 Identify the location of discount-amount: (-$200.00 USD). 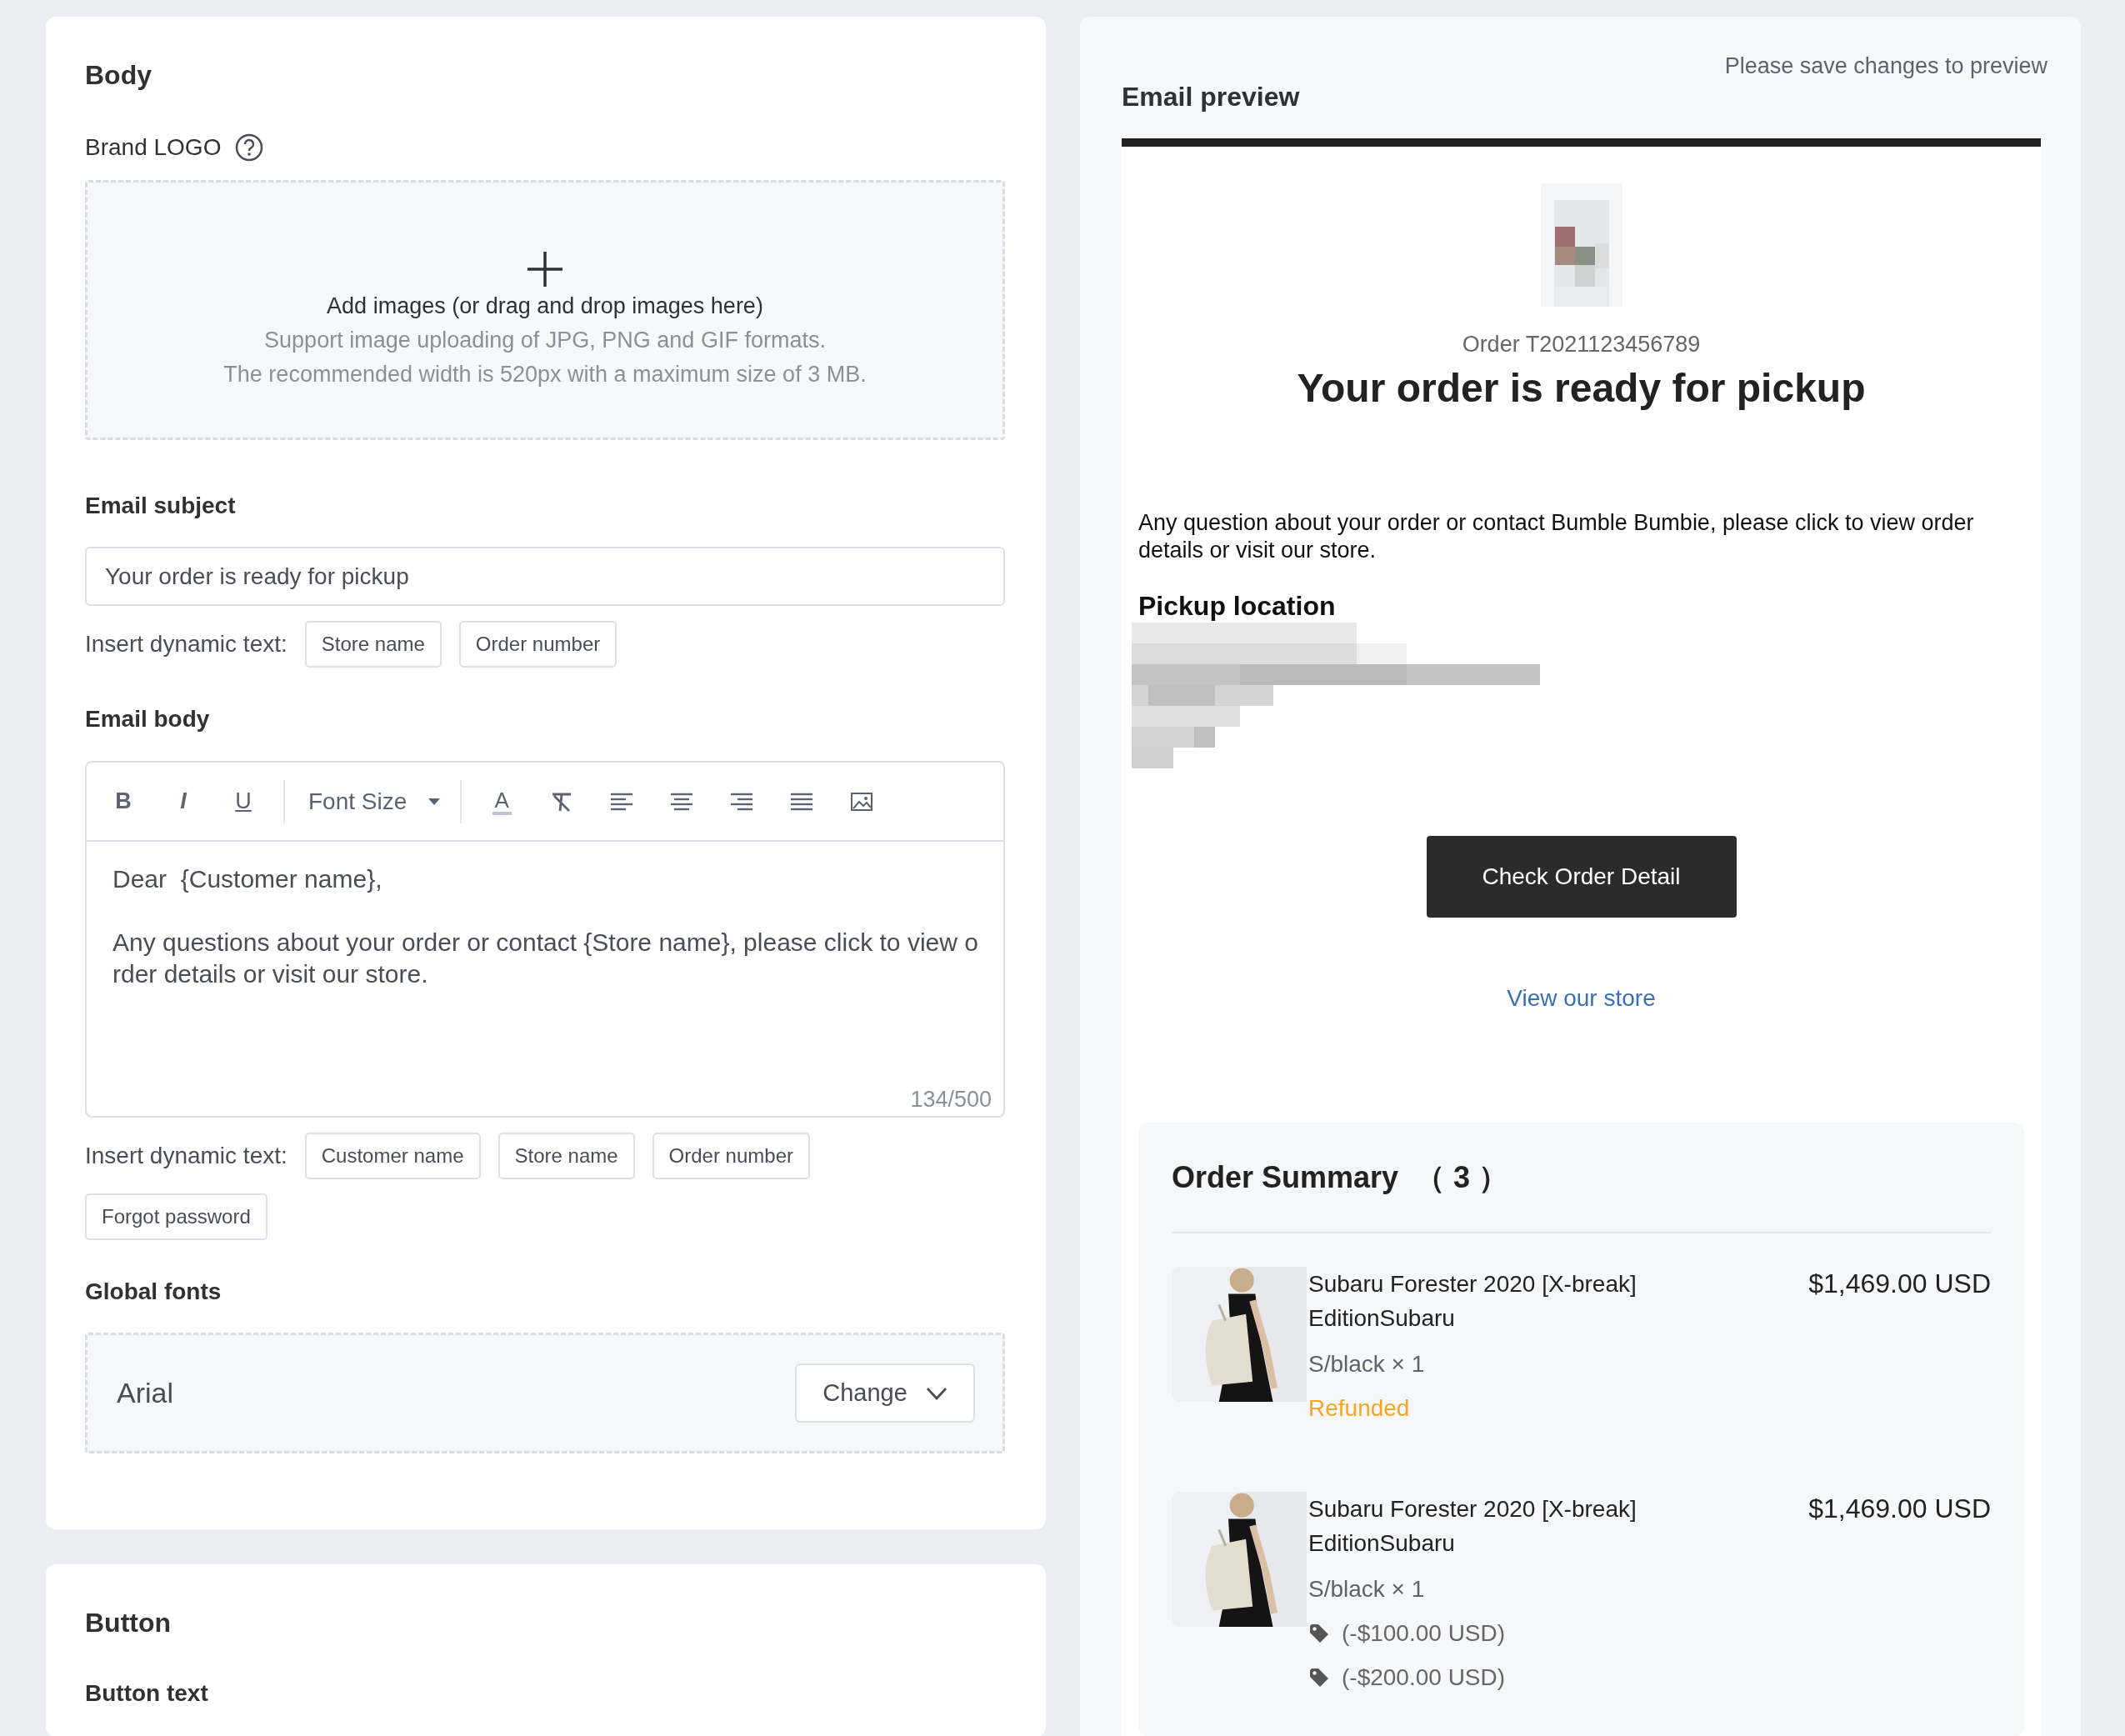
(1424, 1677).